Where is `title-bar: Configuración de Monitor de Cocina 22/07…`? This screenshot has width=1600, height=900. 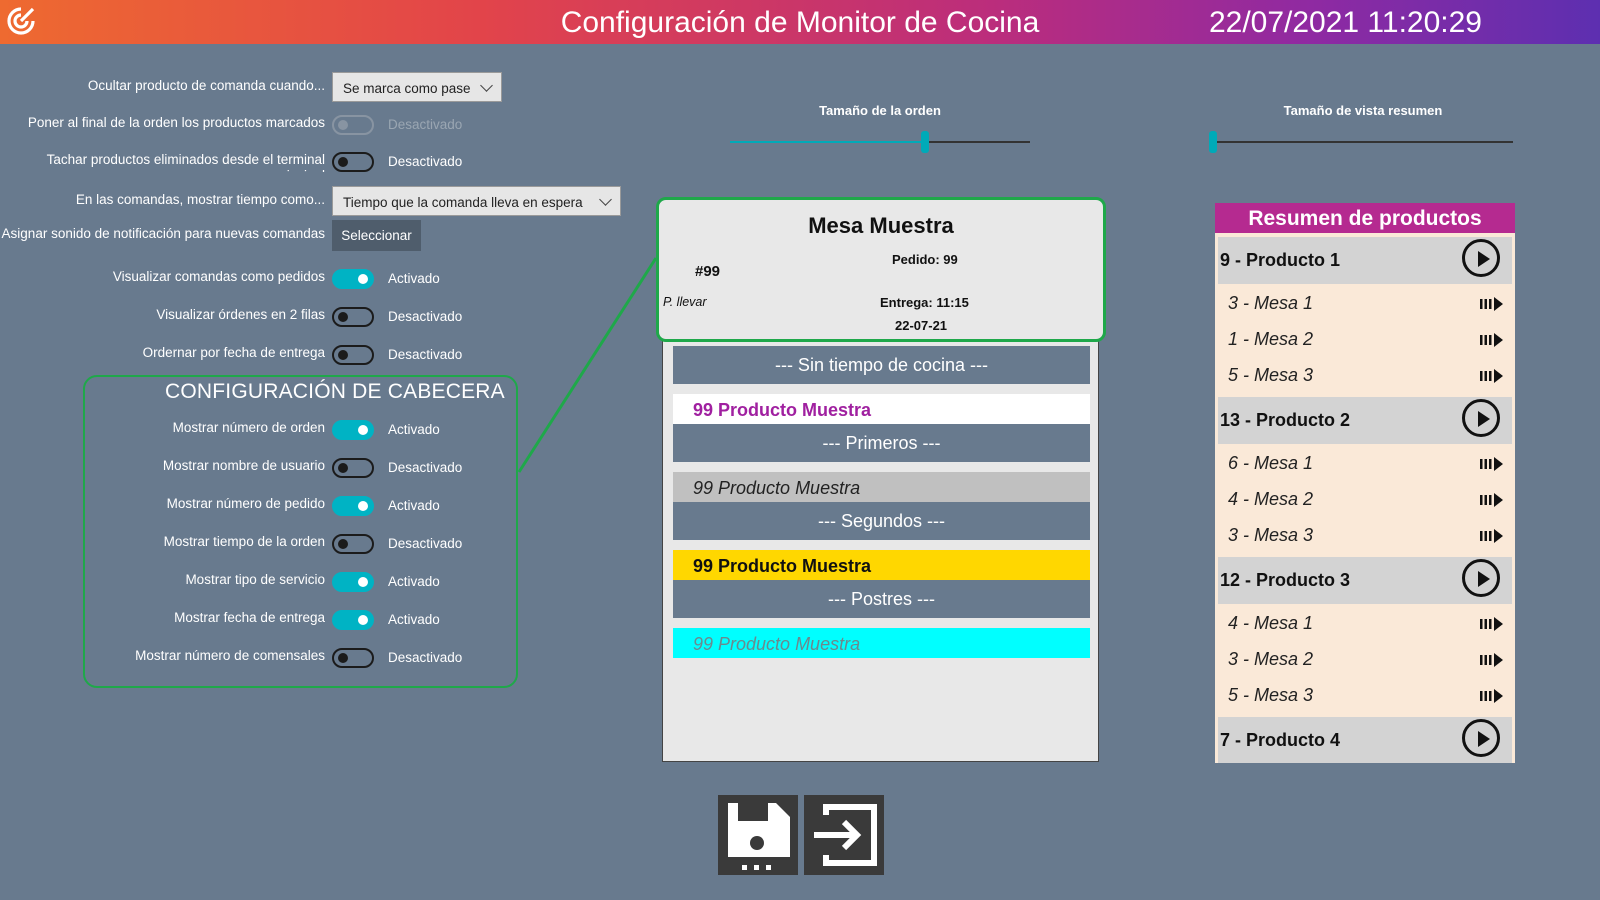 title-bar: Configuración de Monitor de Cocina 22/07… is located at coordinates (800, 22).